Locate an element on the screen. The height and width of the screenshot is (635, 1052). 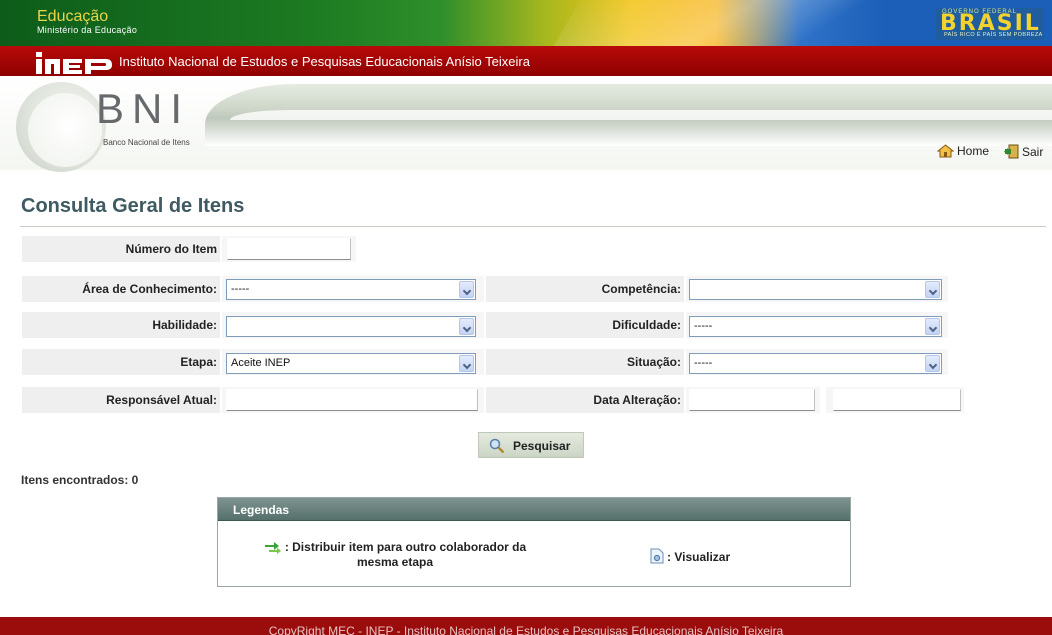
bni-logo-text: BNI is located at coordinates (143, 108).